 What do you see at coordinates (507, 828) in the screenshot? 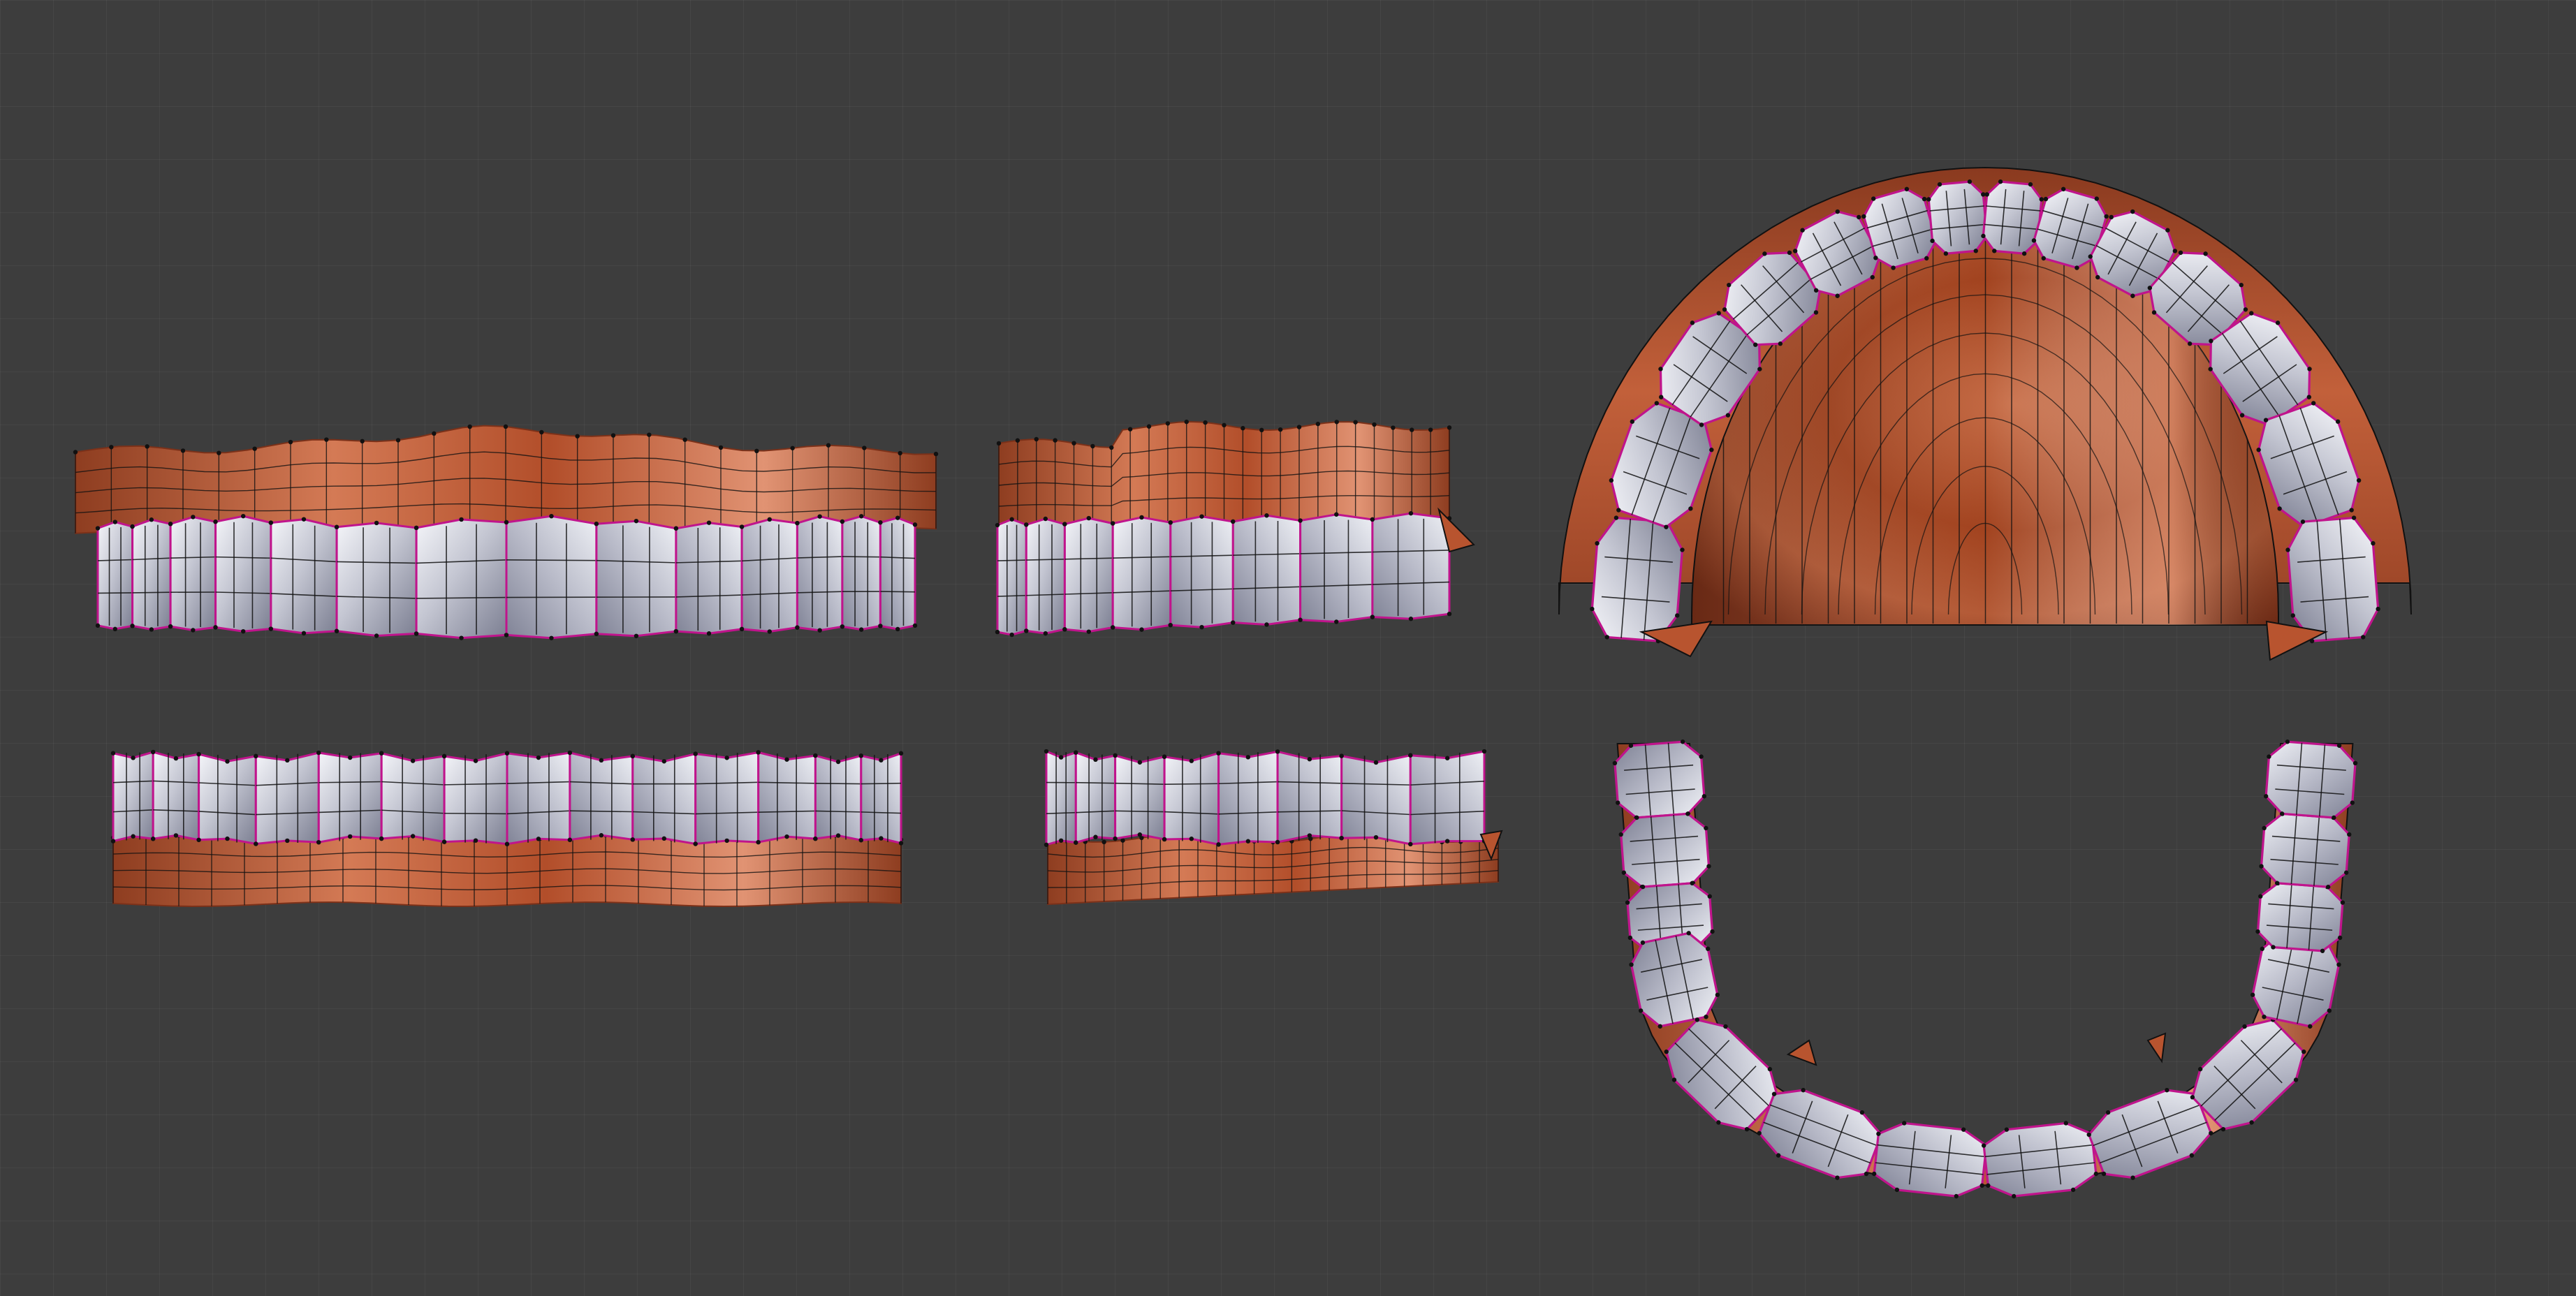
I see `lower-teeth-front-view` at bounding box center [507, 828].